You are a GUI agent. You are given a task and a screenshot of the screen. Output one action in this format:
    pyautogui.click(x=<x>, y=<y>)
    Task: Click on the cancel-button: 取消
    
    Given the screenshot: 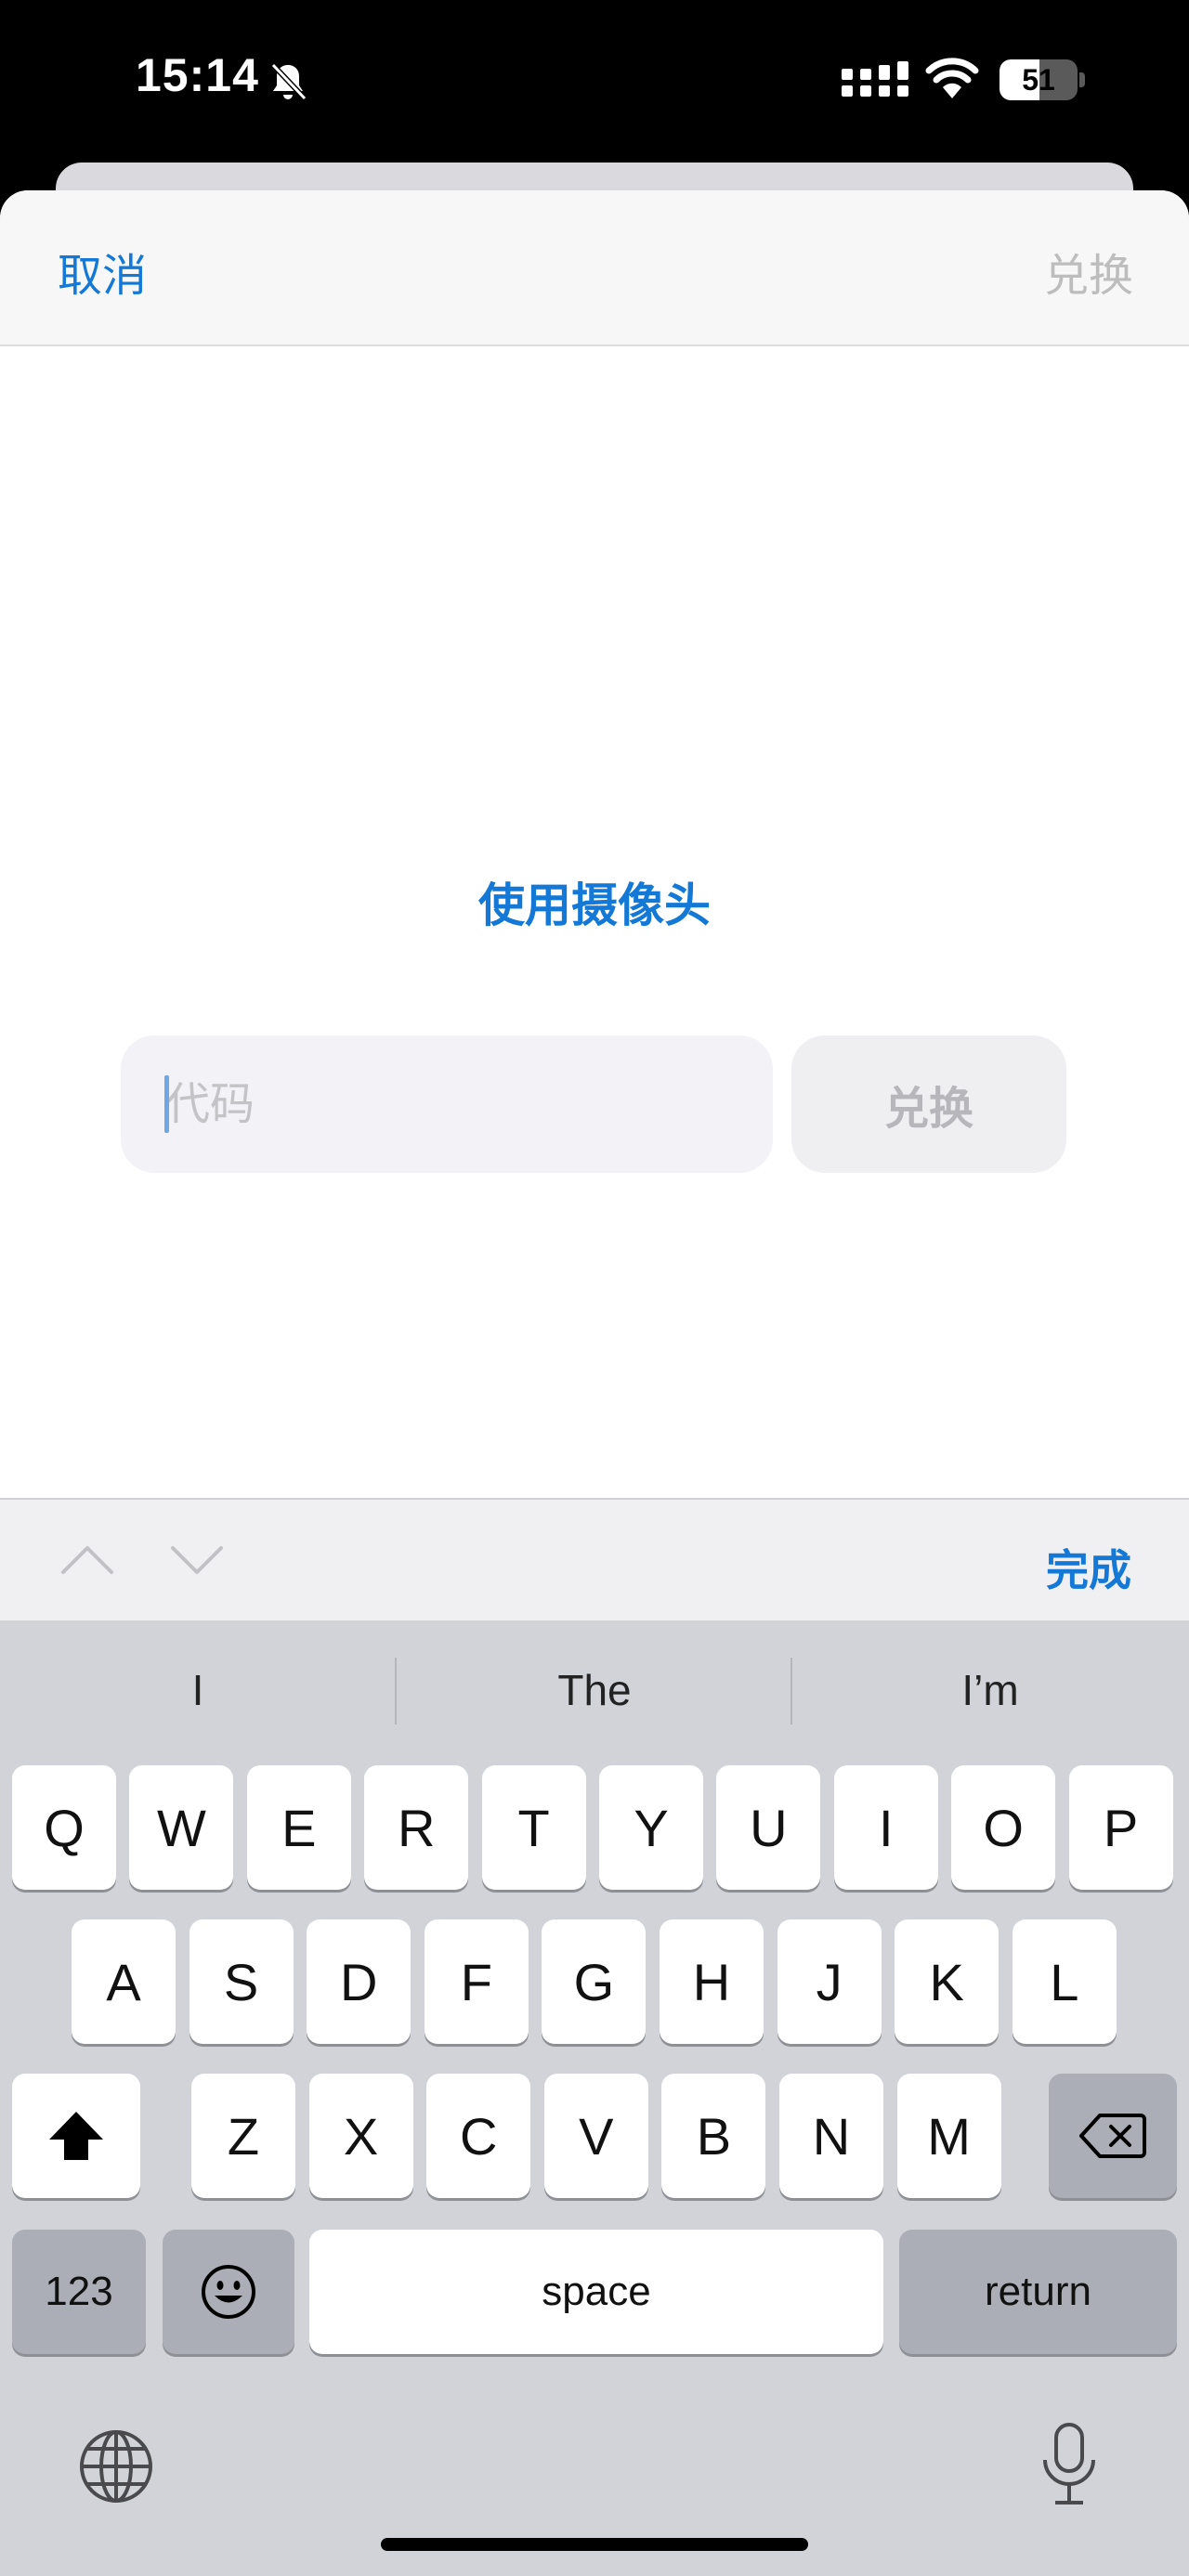 What is the action you would take?
    pyautogui.click(x=103, y=271)
    